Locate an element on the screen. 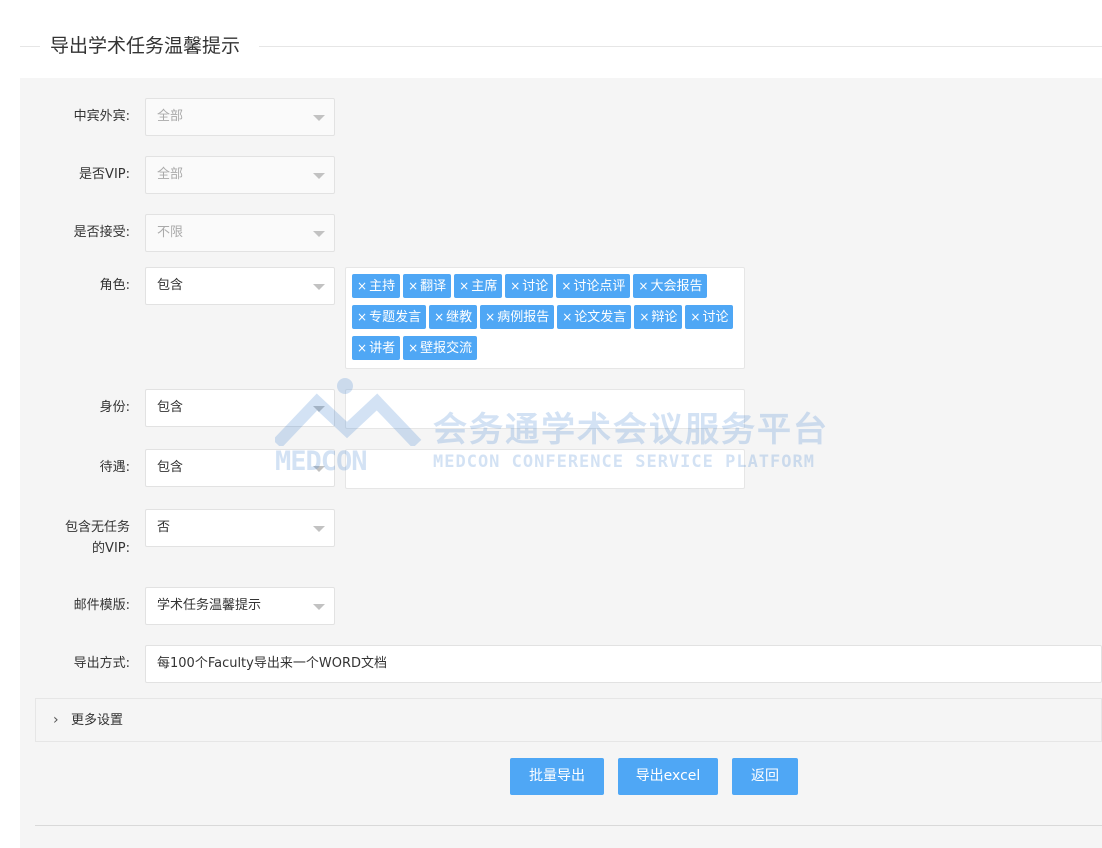  treatment-tag-box is located at coordinates (545, 469).